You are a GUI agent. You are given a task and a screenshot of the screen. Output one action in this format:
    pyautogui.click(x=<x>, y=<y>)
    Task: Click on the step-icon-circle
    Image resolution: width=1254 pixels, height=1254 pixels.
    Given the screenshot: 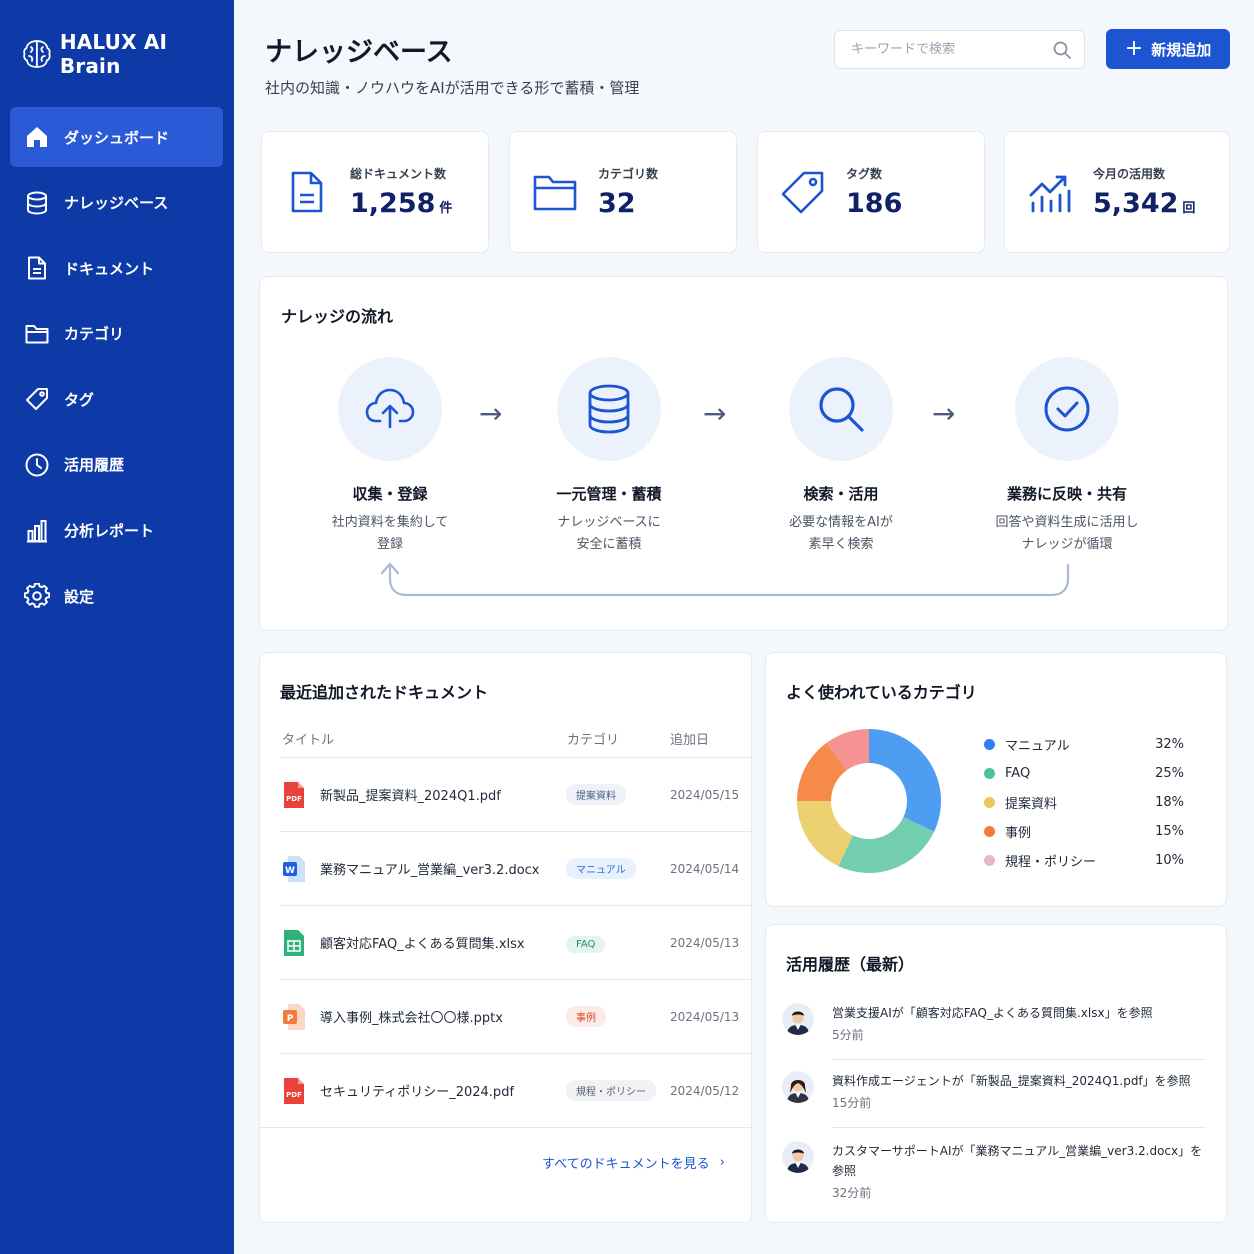 What is the action you would take?
    pyautogui.click(x=1067, y=409)
    